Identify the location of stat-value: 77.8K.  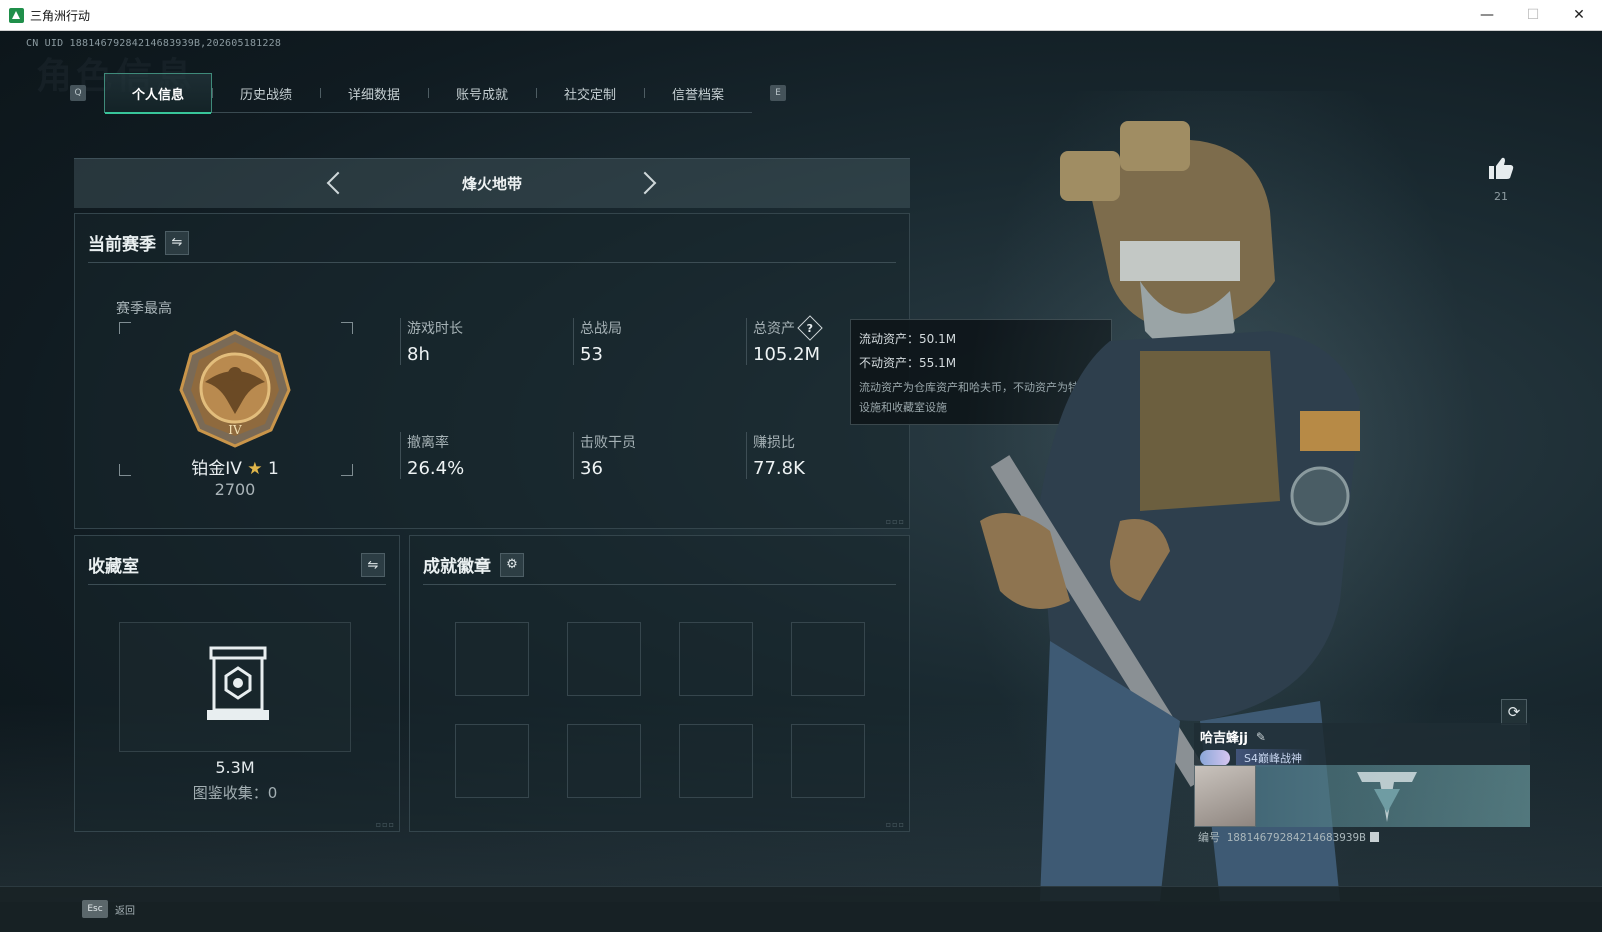
(779, 468).